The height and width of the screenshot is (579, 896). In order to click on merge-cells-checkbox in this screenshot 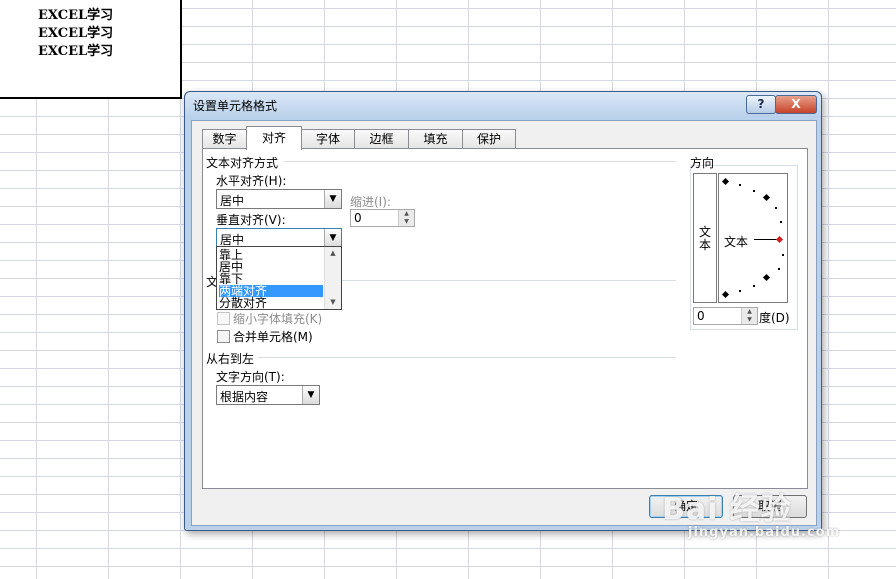, I will do `click(223, 336)`.